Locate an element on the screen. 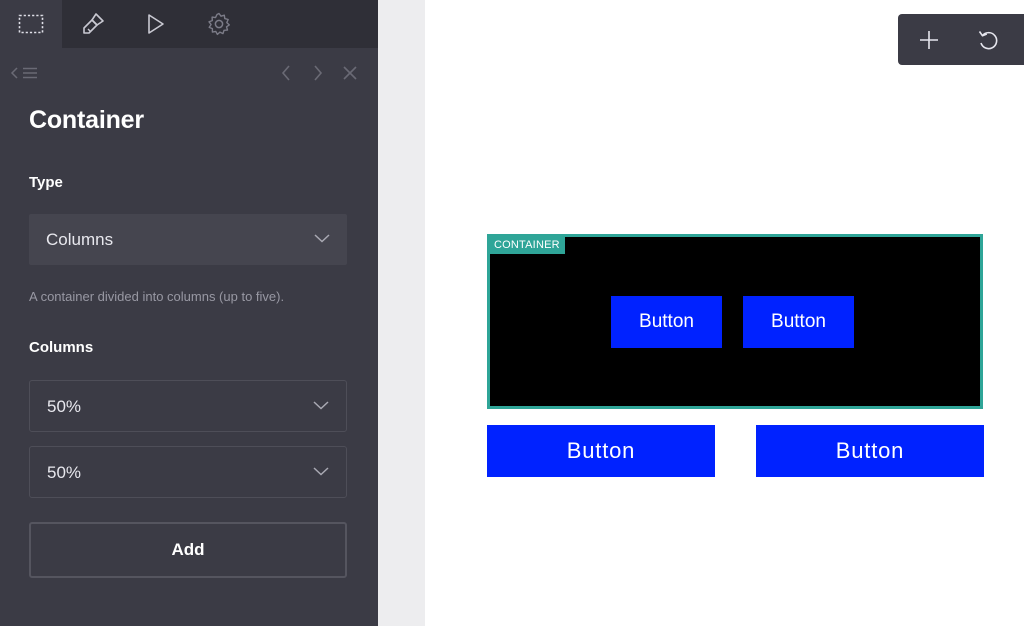 Image resolution: width=1024 pixels, height=626 pixels. chevron-right-icon is located at coordinates (318, 73).